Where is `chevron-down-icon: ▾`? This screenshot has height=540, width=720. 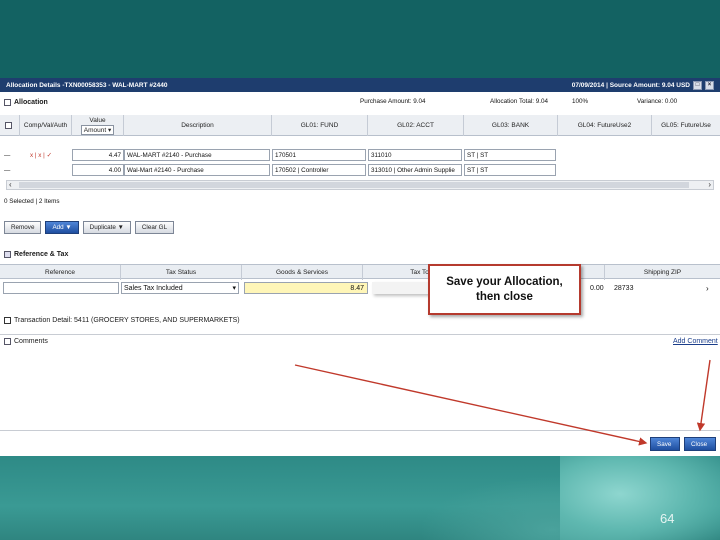 chevron-down-icon: ▾ is located at coordinates (234, 288).